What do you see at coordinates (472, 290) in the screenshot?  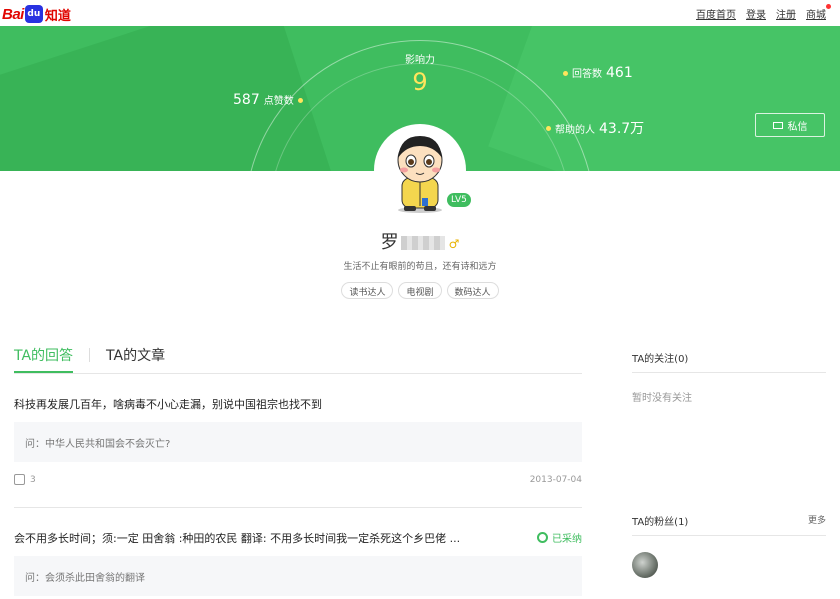 I see `tag-digital: 数码达人` at bounding box center [472, 290].